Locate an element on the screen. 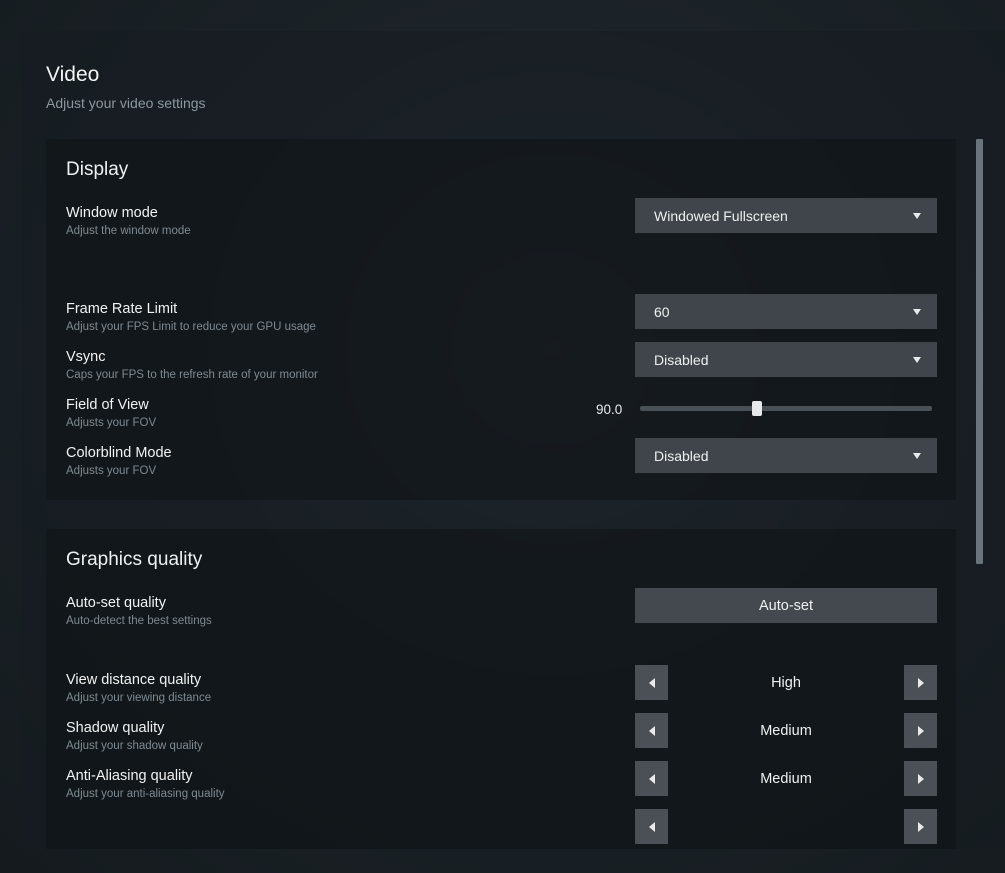 The height and width of the screenshot is (873, 1005). setting-description: Adjust the window mode is located at coordinates (128, 231).